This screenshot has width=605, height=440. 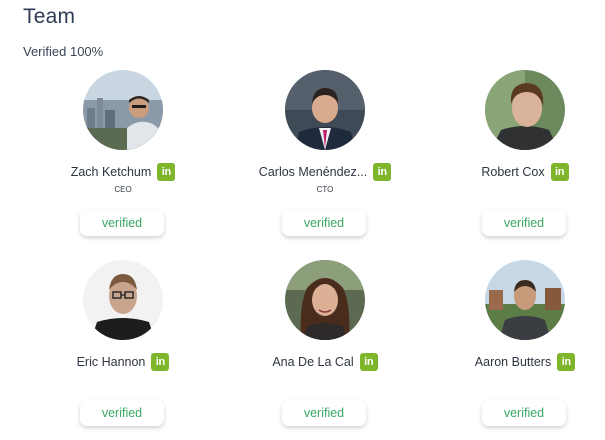 What do you see at coordinates (325, 189) in the screenshot?
I see `member-role: CTO` at bounding box center [325, 189].